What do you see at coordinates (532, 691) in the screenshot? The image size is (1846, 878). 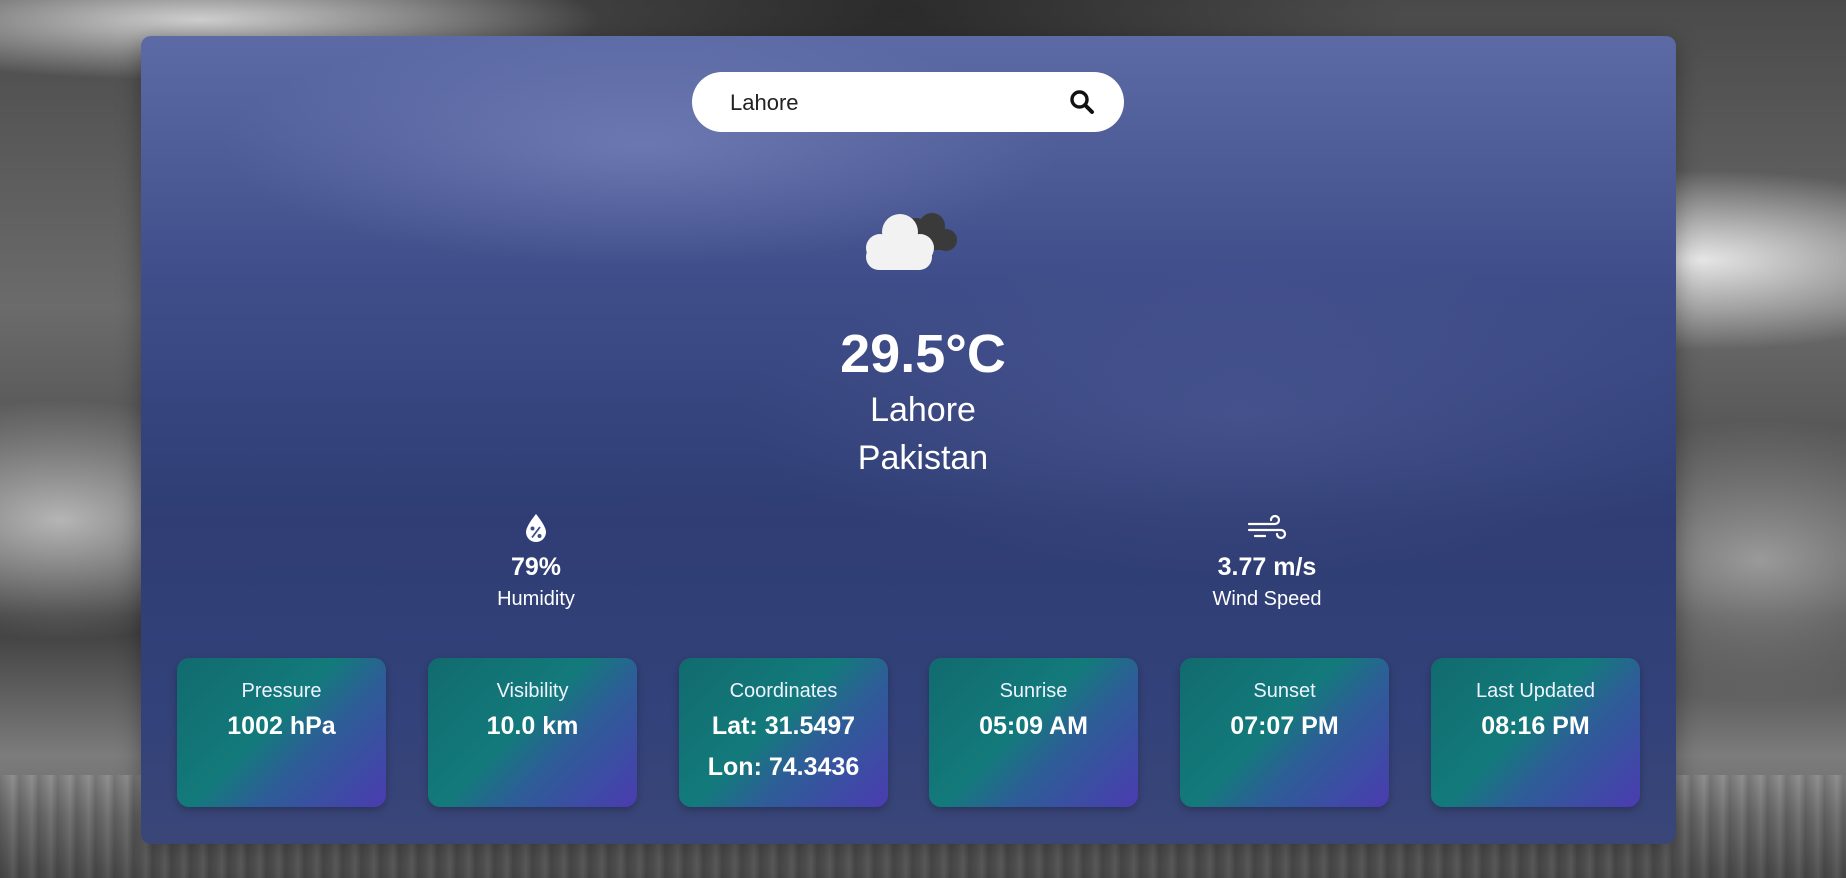 I see `visibility-title: Visibility` at bounding box center [532, 691].